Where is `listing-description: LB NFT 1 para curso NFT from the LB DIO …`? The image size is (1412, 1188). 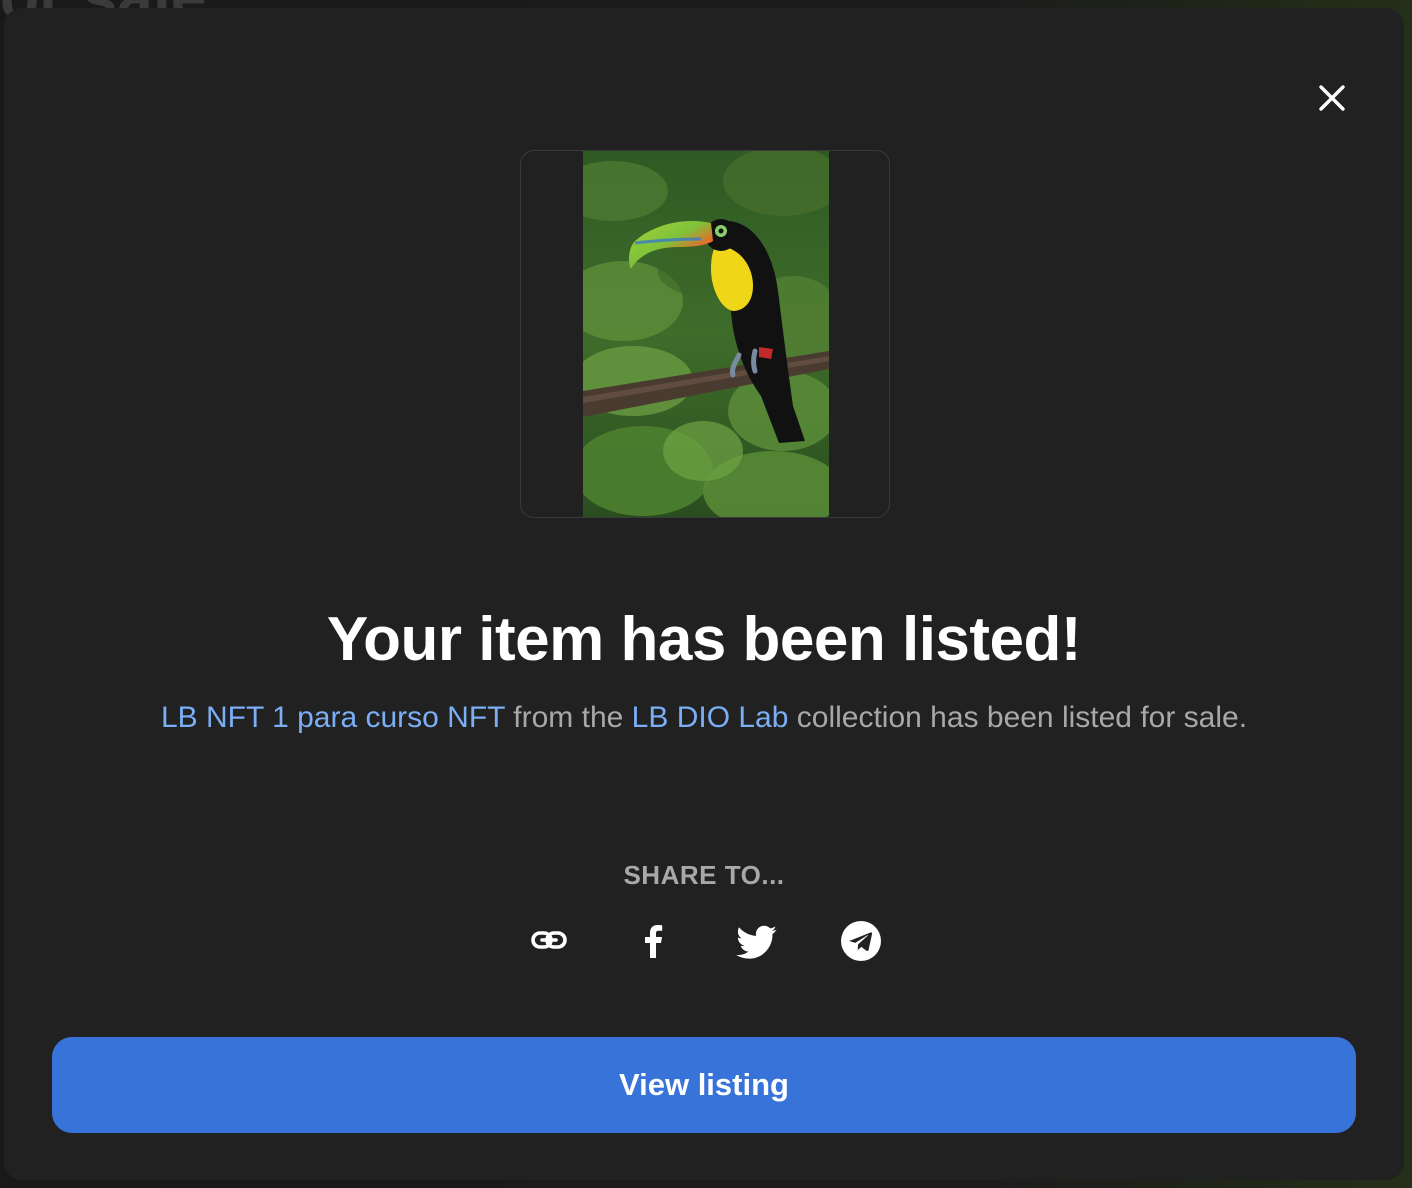 listing-description: LB NFT 1 para curso NFT from the LB DIO … is located at coordinates (704, 718).